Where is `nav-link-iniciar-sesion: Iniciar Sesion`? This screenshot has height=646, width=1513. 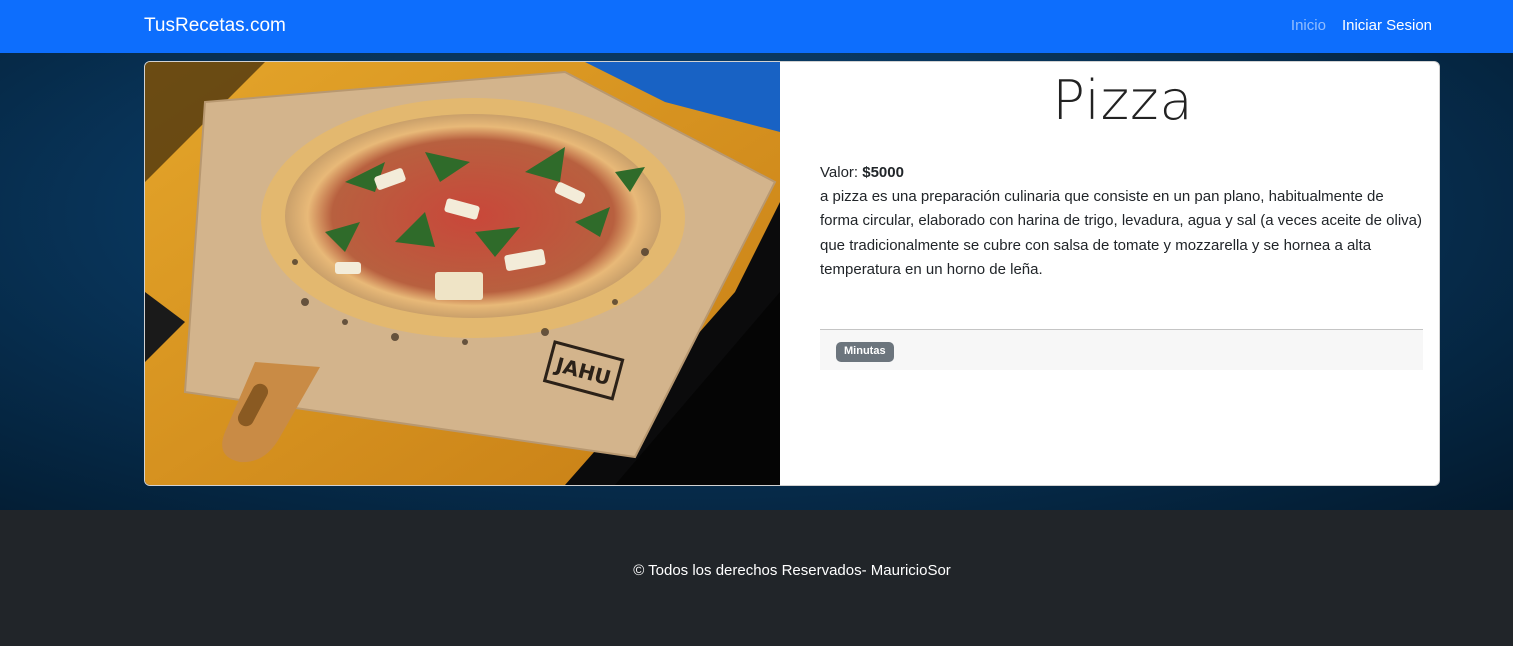 nav-link-iniciar-sesion: Iniciar Sesion is located at coordinates (1387, 26).